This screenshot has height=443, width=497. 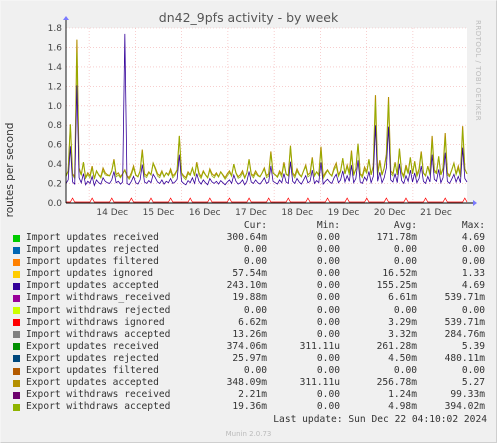 I want to click on y-tick-label: 1.0, so click(x=55, y=107).